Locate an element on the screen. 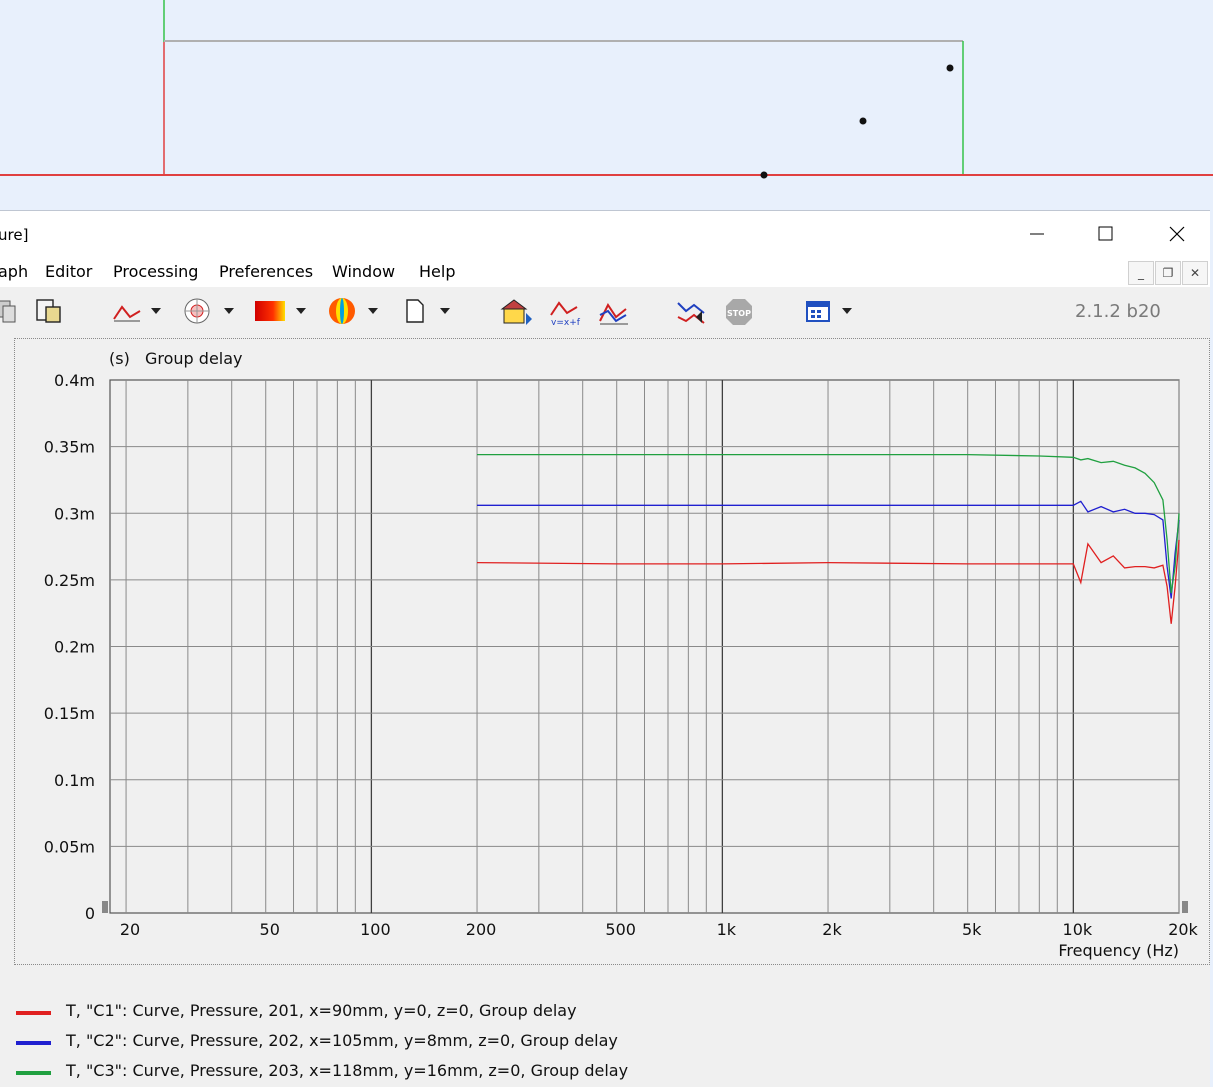  clipboard-icon is located at coordinates (49, 311).